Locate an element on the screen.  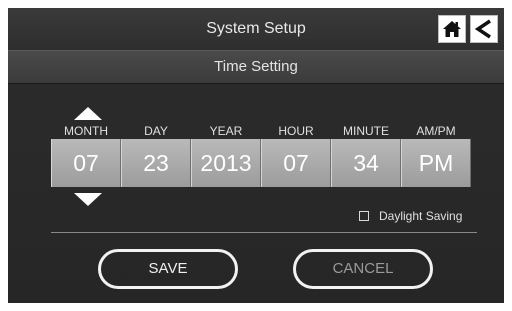
back-arrow-icon is located at coordinates (482, 29).